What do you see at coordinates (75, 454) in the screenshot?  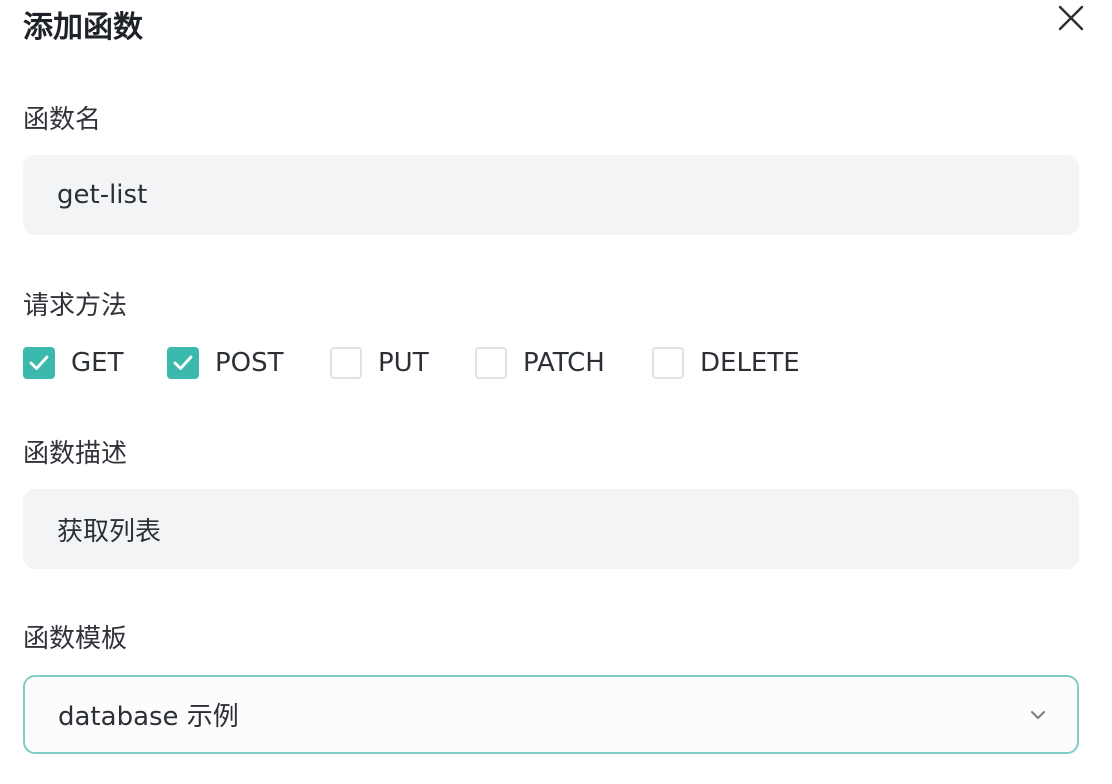 I see `description-label: 函数描述` at bounding box center [75, 454].